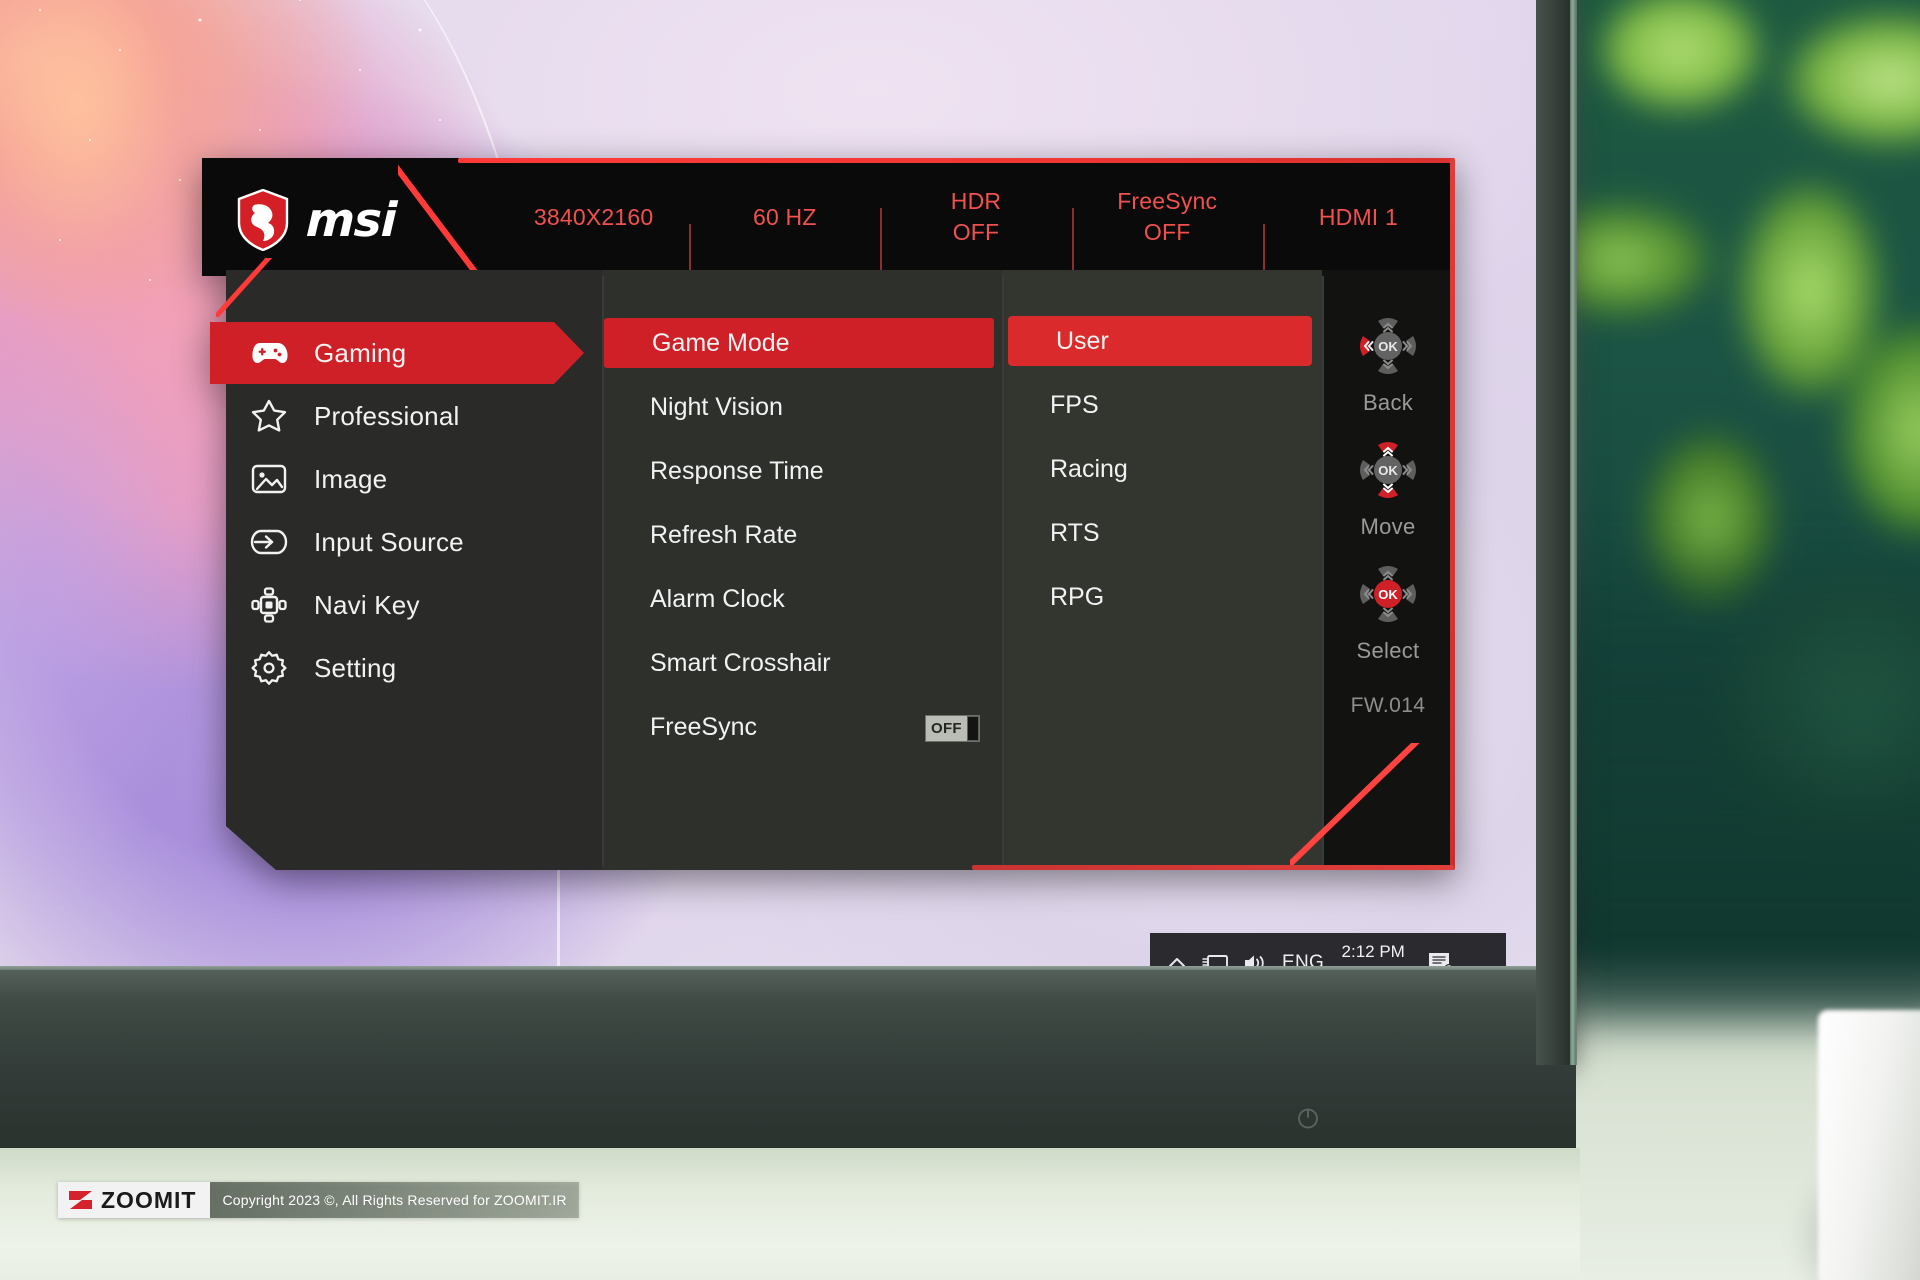  What do you see at coordinates (1358, 216) in the screenshot?
I see `status-input-label: HDMI 1` at bounding box center [1358, 216].